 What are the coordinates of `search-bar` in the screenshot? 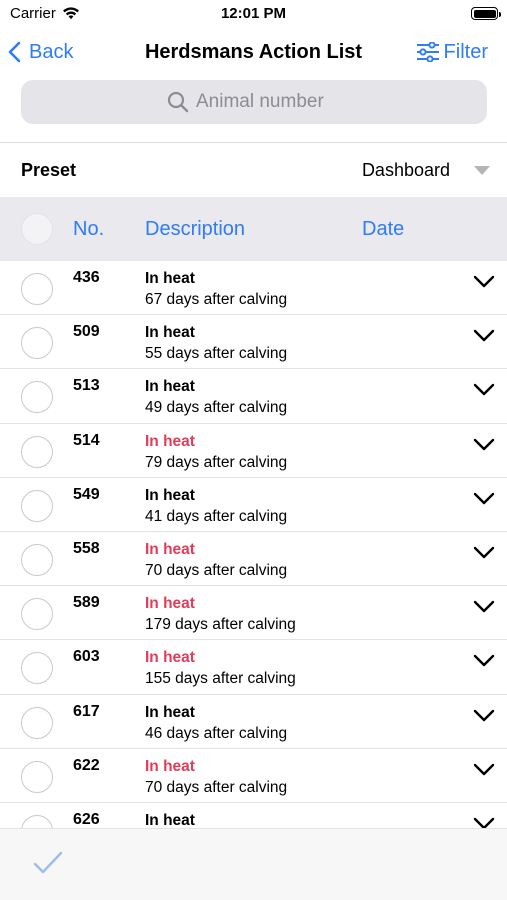 It's located at (254, 102).